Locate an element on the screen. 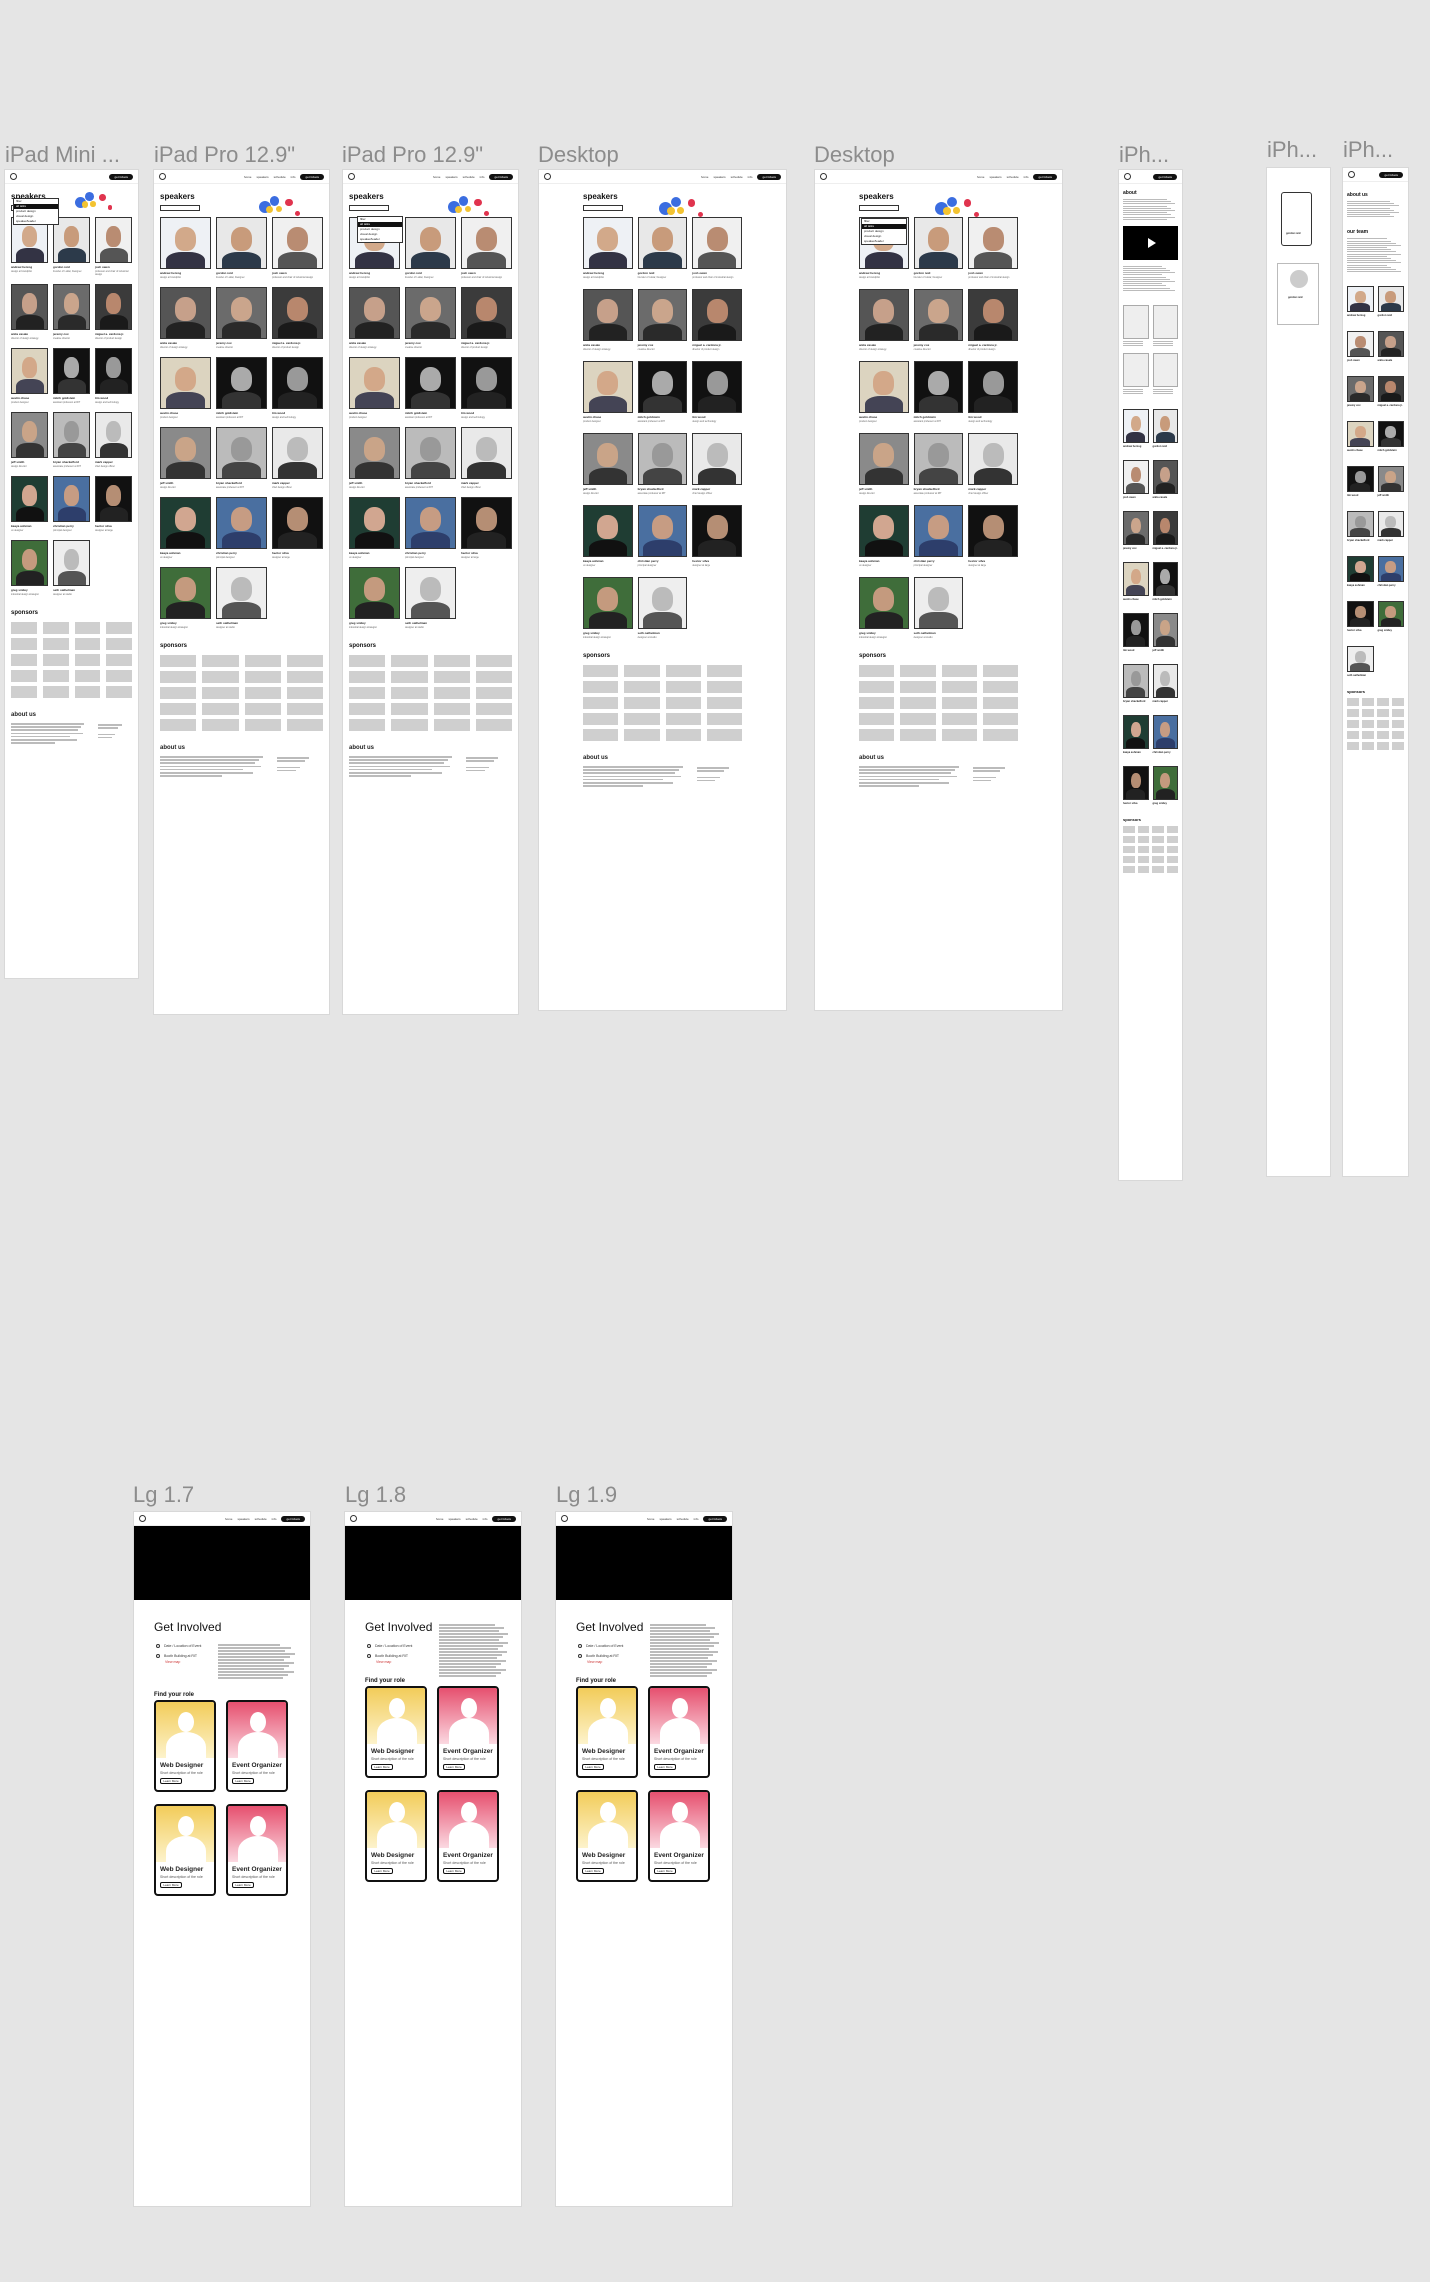 The height and width of the screenshot is (2282, 1430). speaker-card: christian perry is located at coordinates (1390, 571).